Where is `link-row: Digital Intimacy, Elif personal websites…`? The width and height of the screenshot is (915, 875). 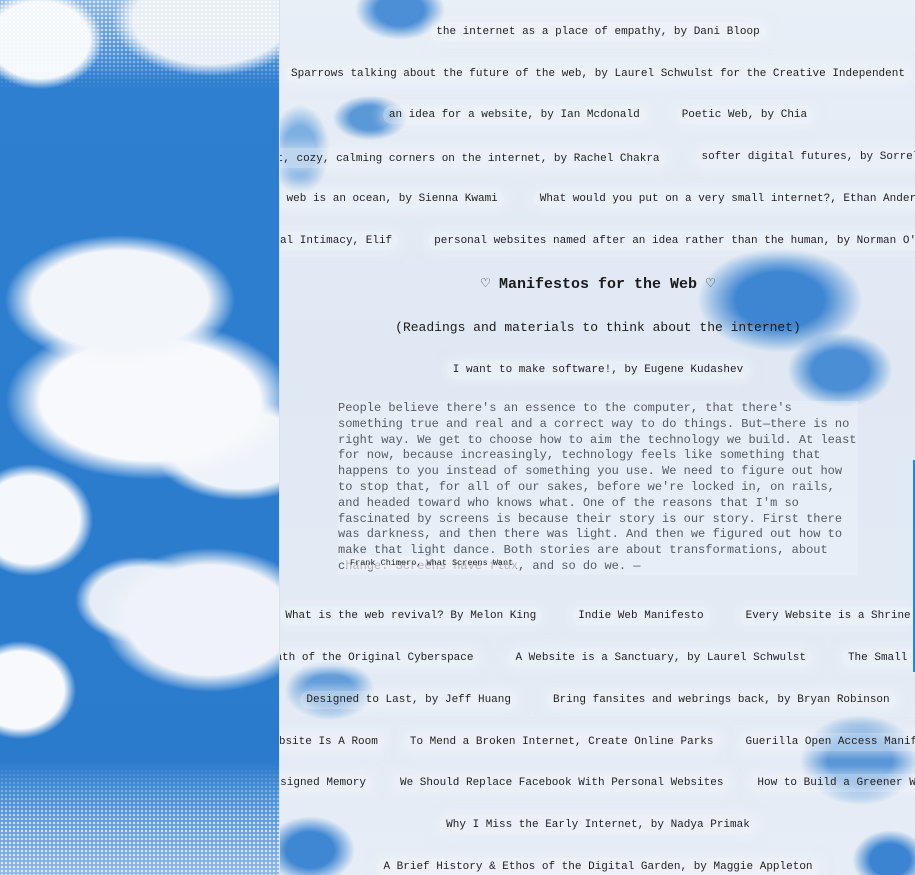 link-row: Digital Intimacy, Elif personal websites… is located at coordinates (597, 241).